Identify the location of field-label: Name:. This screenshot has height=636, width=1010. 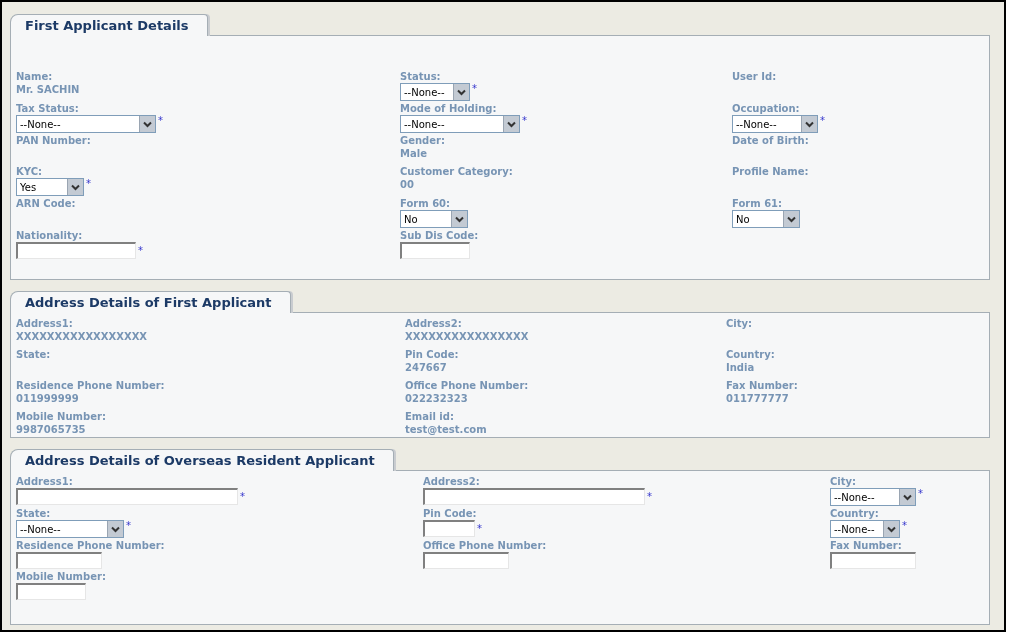
(34, 76).